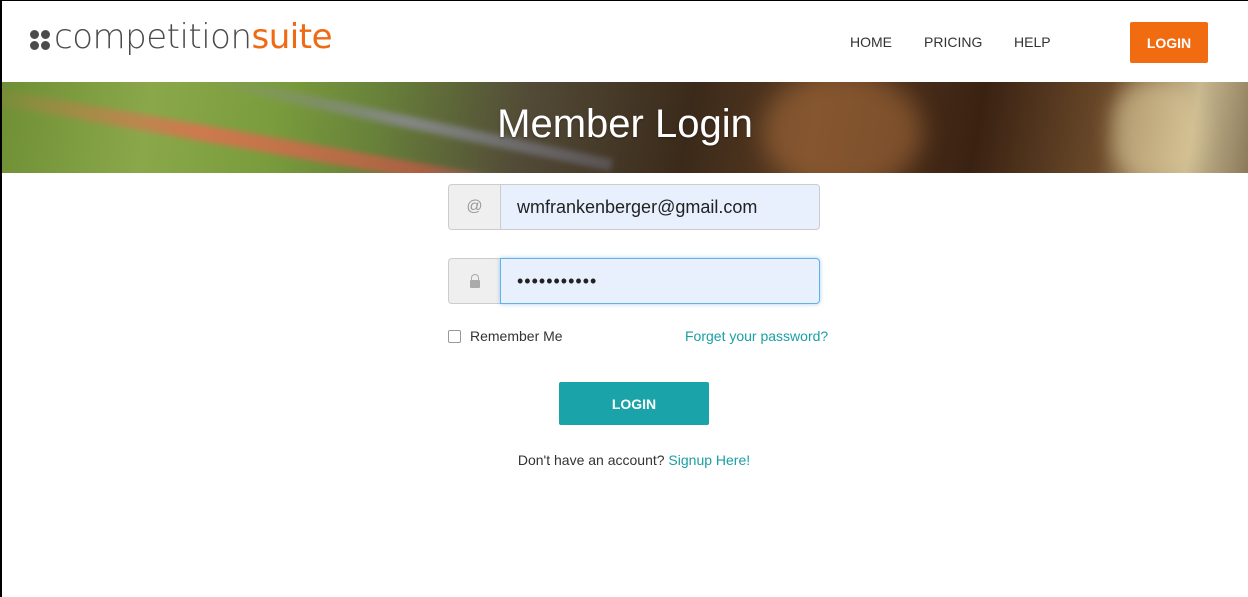  I want to click on page-title: Member Login, so click(625, 124).